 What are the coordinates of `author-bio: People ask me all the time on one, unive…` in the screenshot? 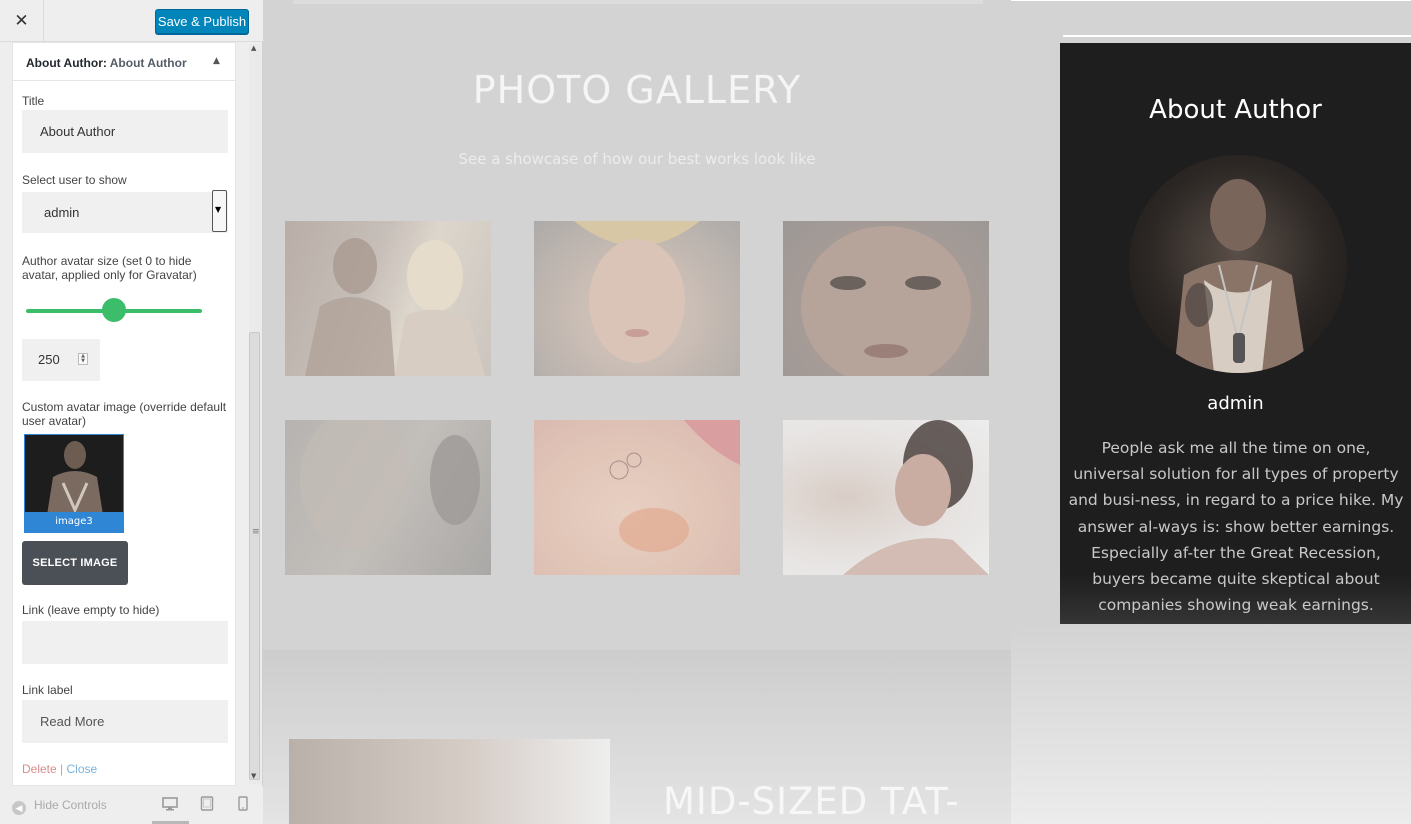 It's located at (1236, 527).